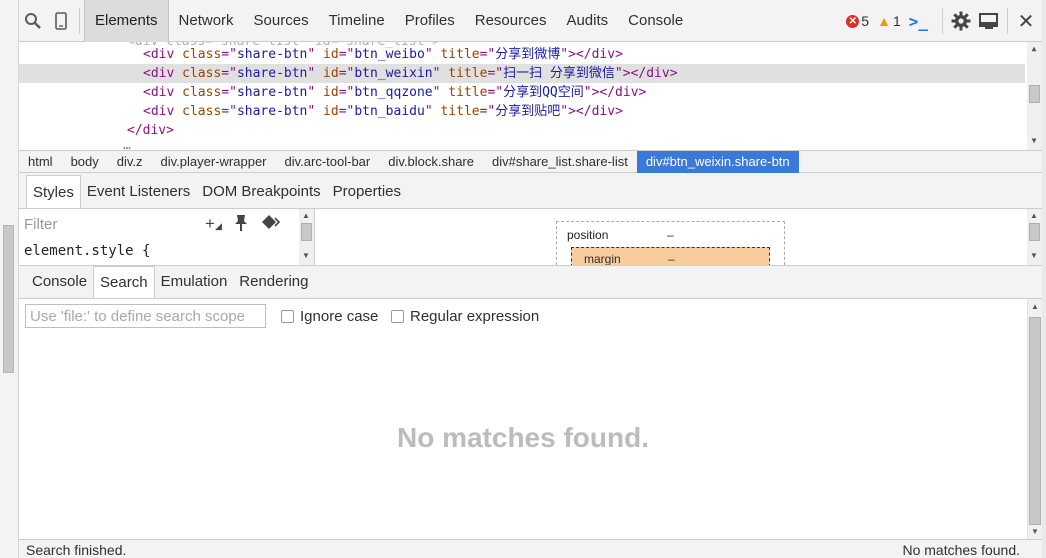 This screenshot has width=1046, height=558. What do you see at coordinates (306, 215) in the screenshot?
I see `styles-scroll-up: ▲` at bounding box center [306, 215].